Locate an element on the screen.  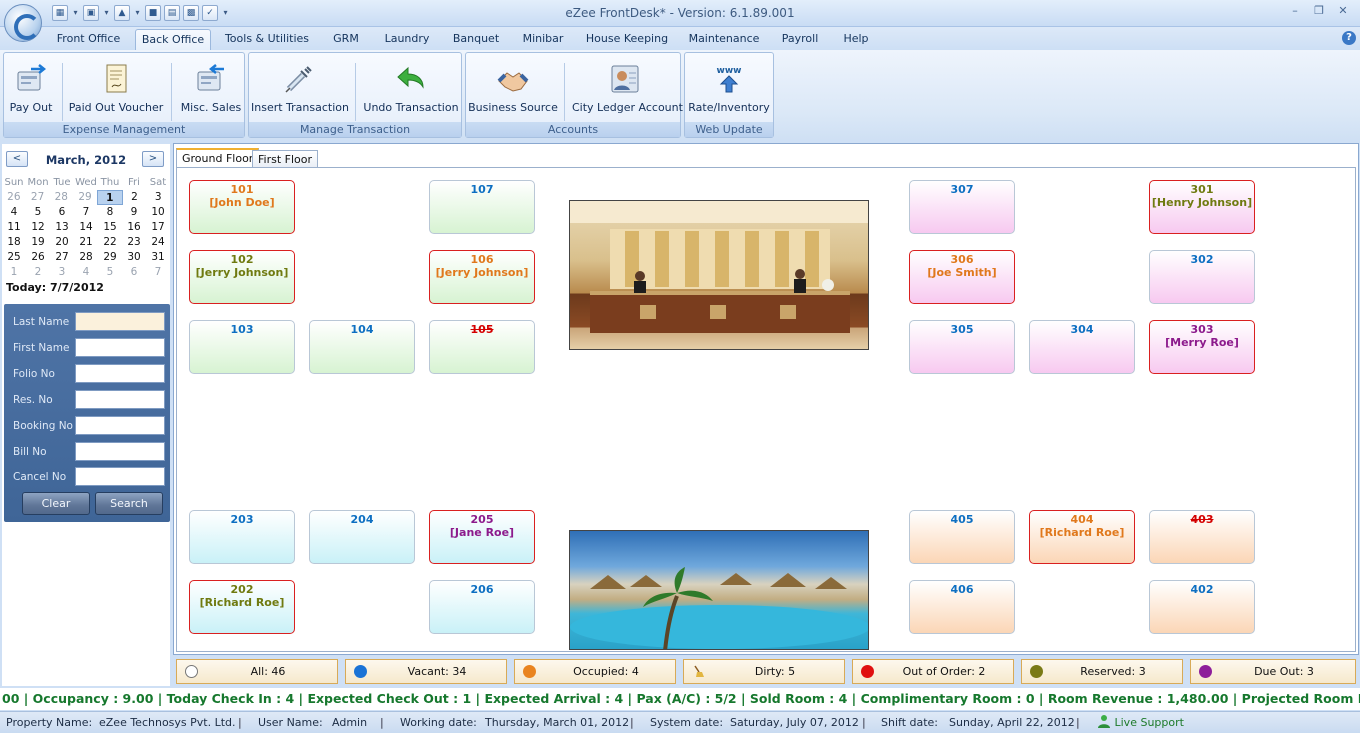
search-button: Search is located at coordinates (129, 503).